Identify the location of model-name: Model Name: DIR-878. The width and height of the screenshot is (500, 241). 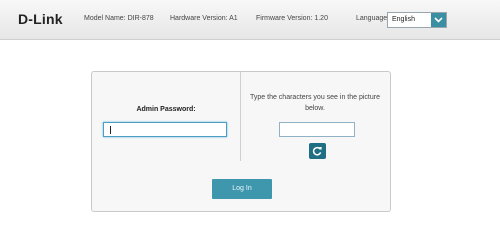
(119, 18).